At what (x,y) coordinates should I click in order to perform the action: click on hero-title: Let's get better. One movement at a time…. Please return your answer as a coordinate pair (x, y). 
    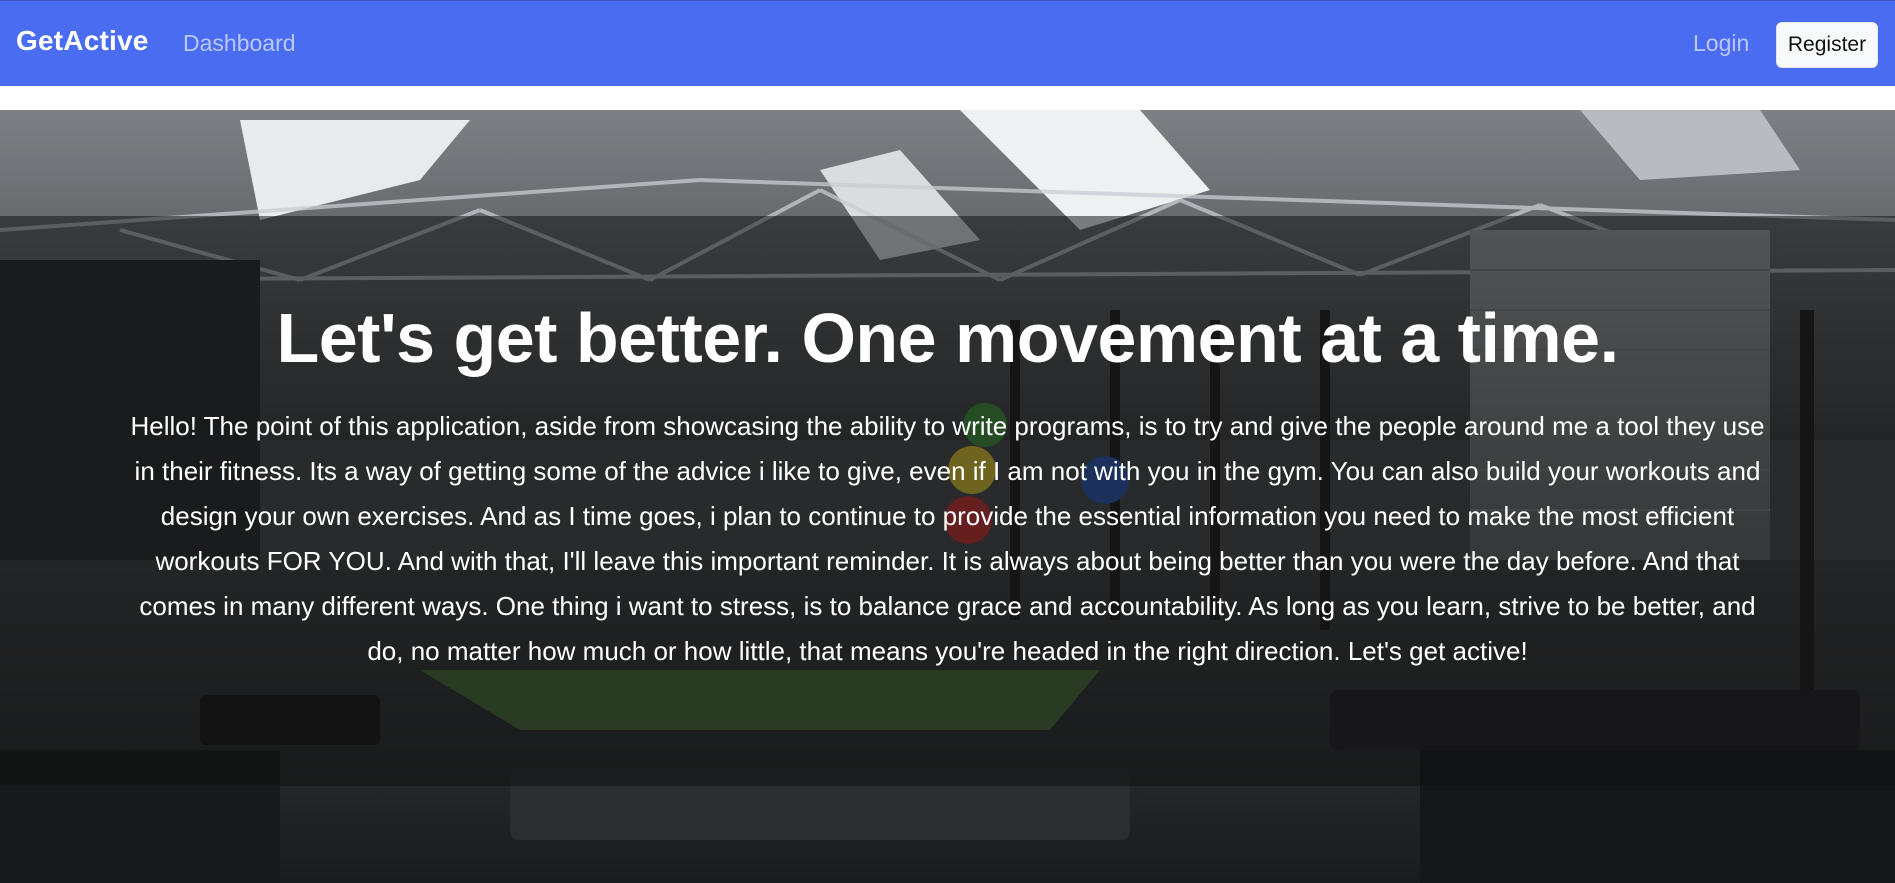
    Looking at the image, I should click on (947, 338).